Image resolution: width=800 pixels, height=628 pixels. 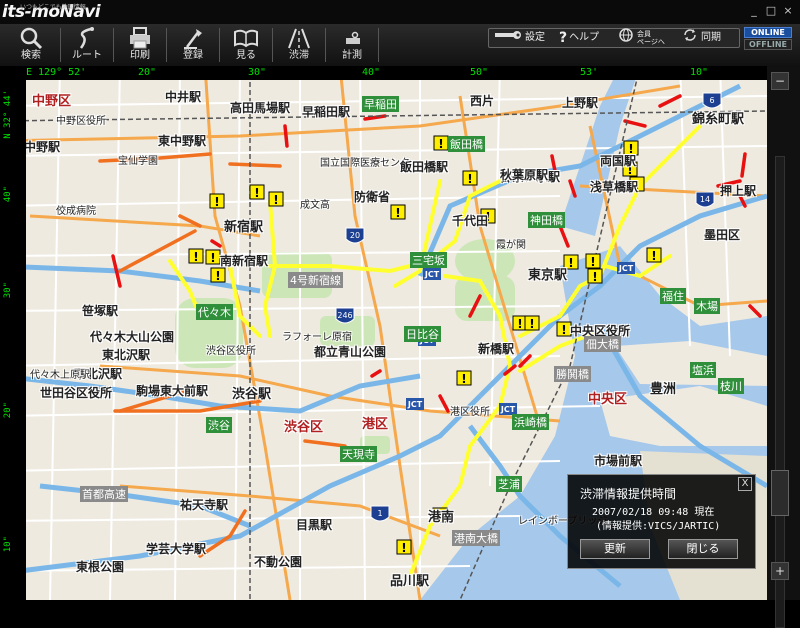 I want to click on close-button: ×, so click(x=788, y=11).